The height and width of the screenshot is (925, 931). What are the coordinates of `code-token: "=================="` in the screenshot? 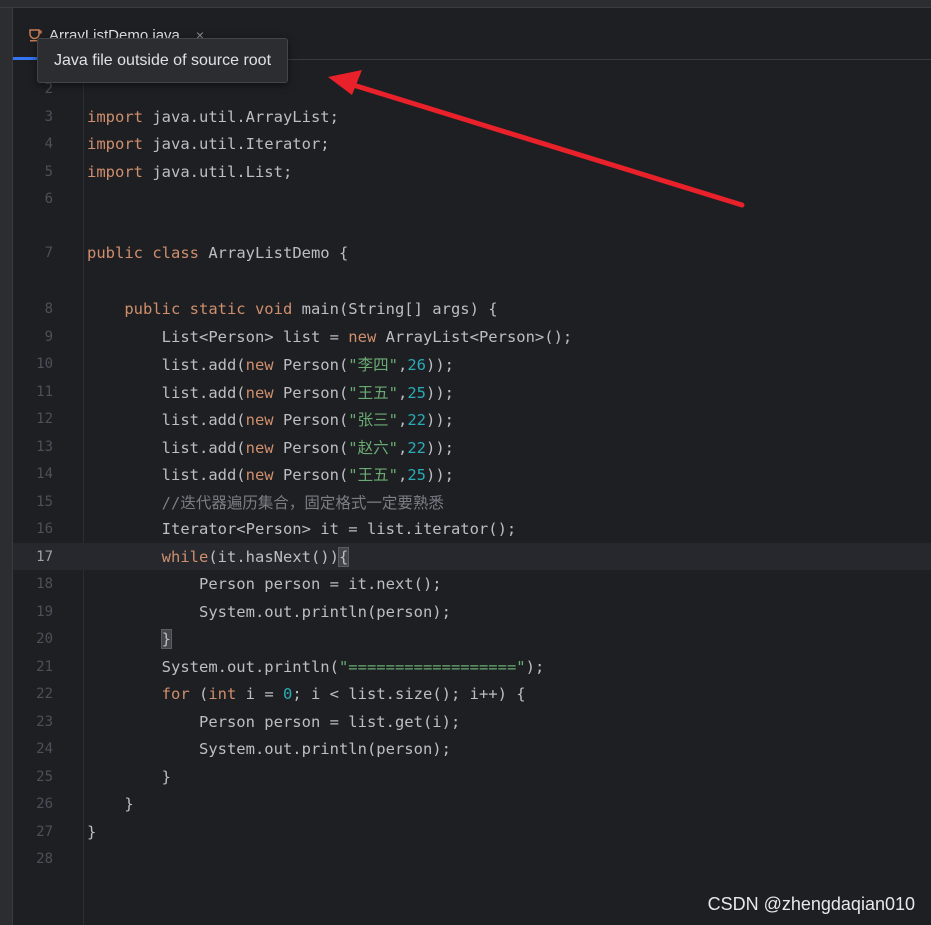 It's located at (432, 666).